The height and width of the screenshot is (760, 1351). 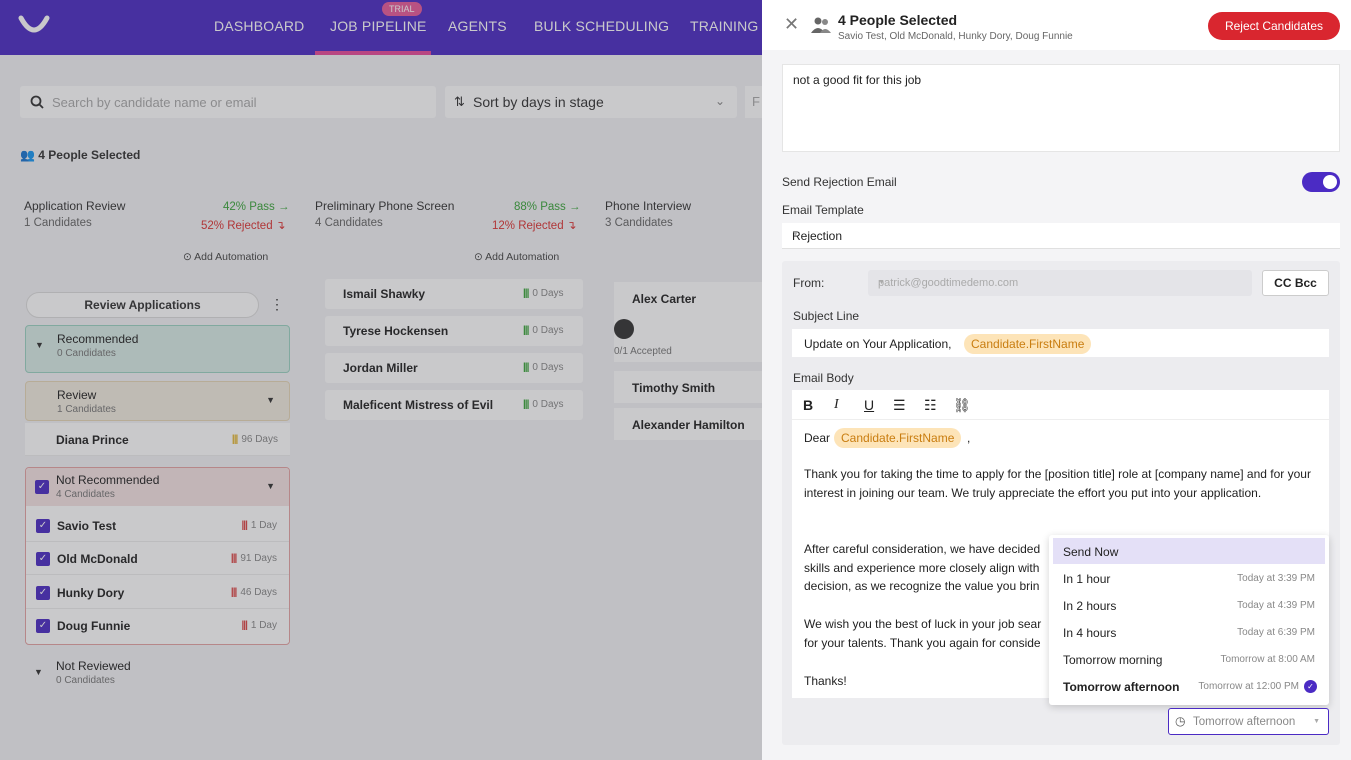 What do you see at coordinates (1189, 551) in the screenshot?
I see `send-option-send-now: Send Now` at bounding box center [1189, 551].